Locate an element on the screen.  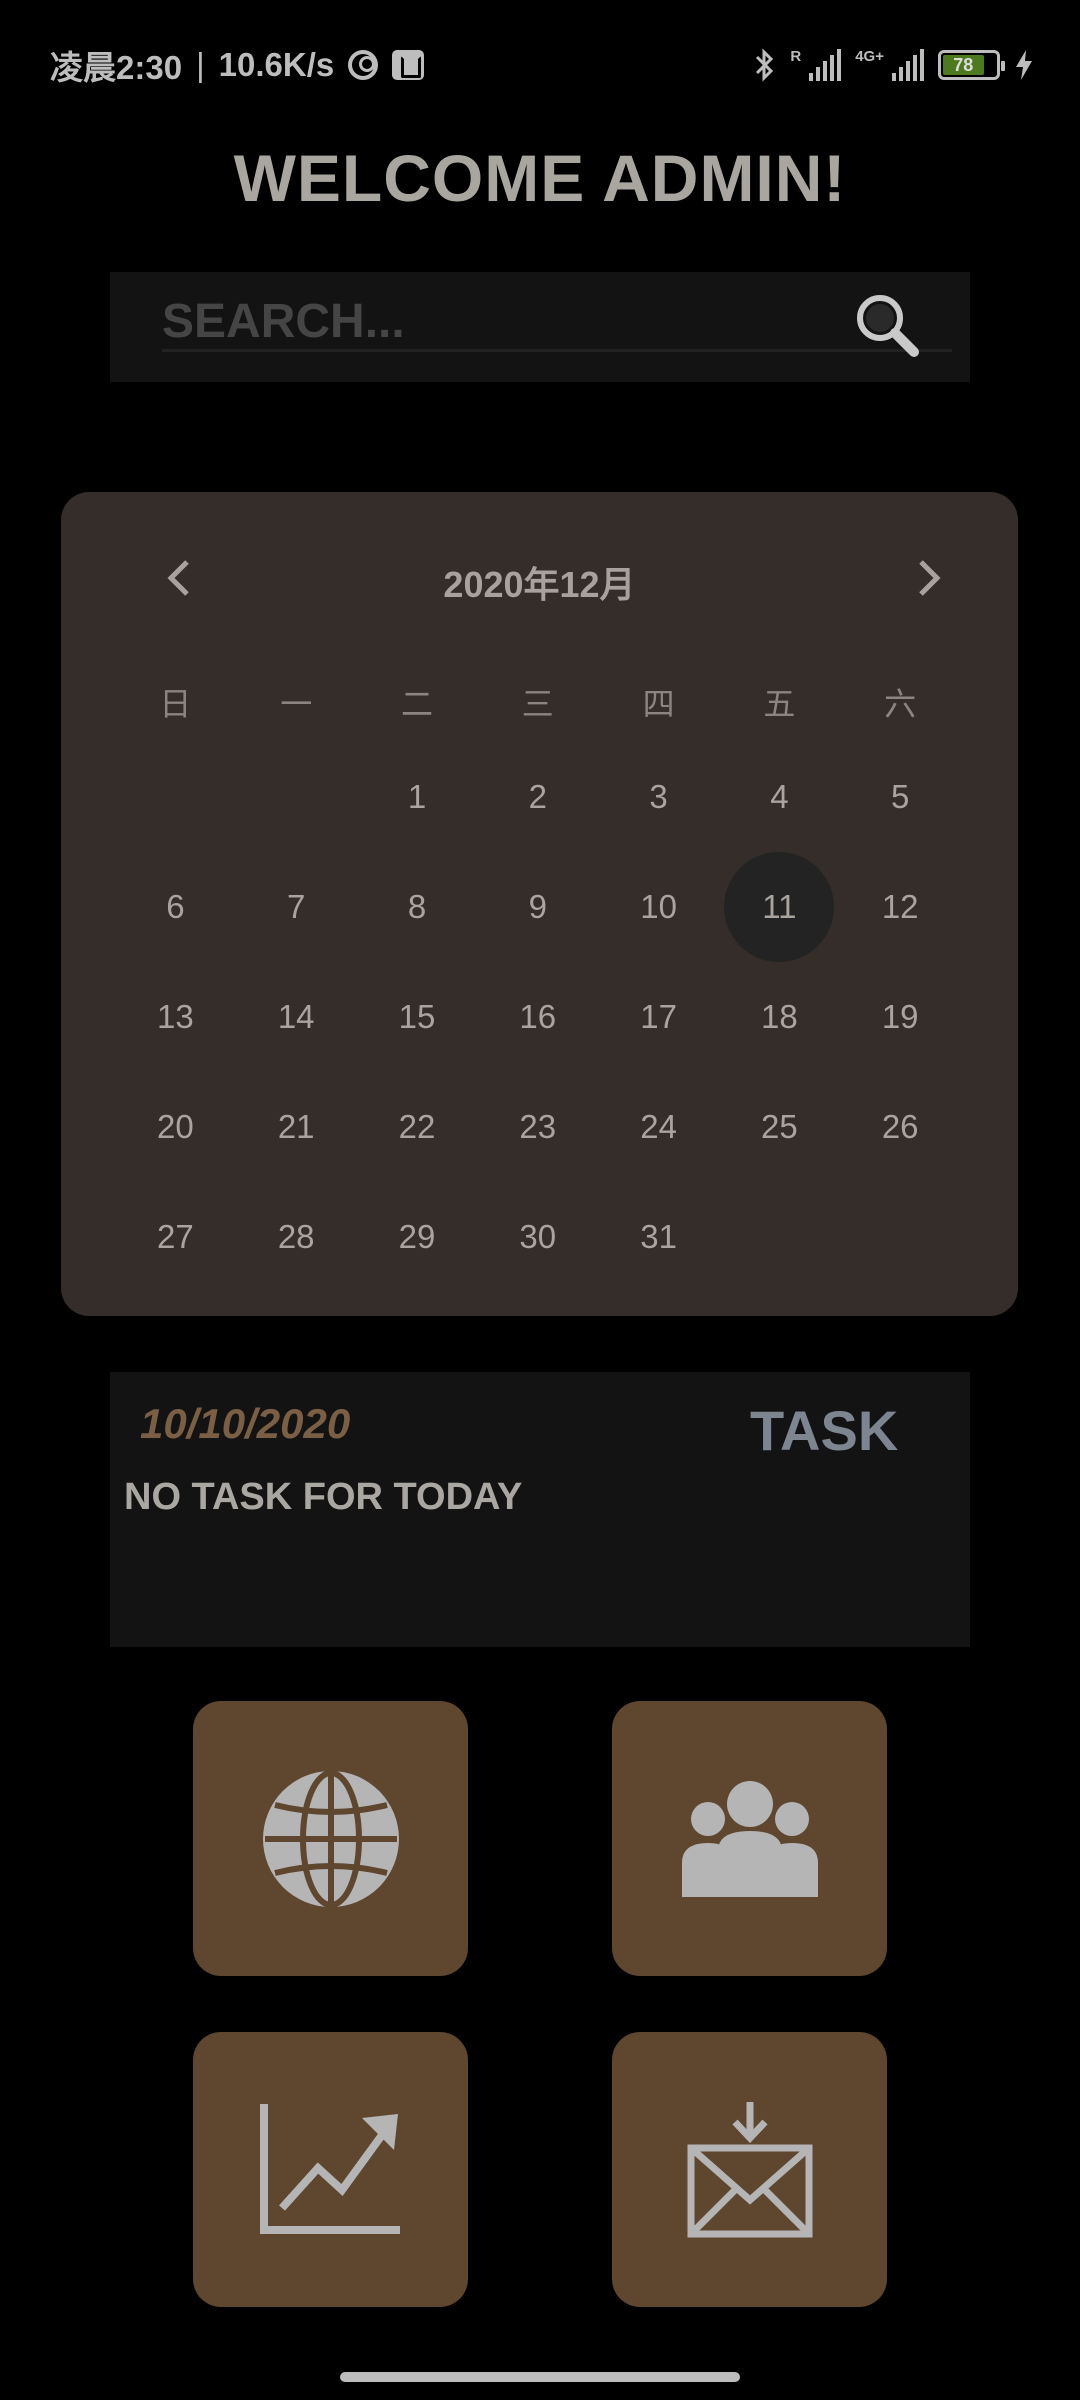
calendar-day-number: 11 is located at coordinates (779, 906).